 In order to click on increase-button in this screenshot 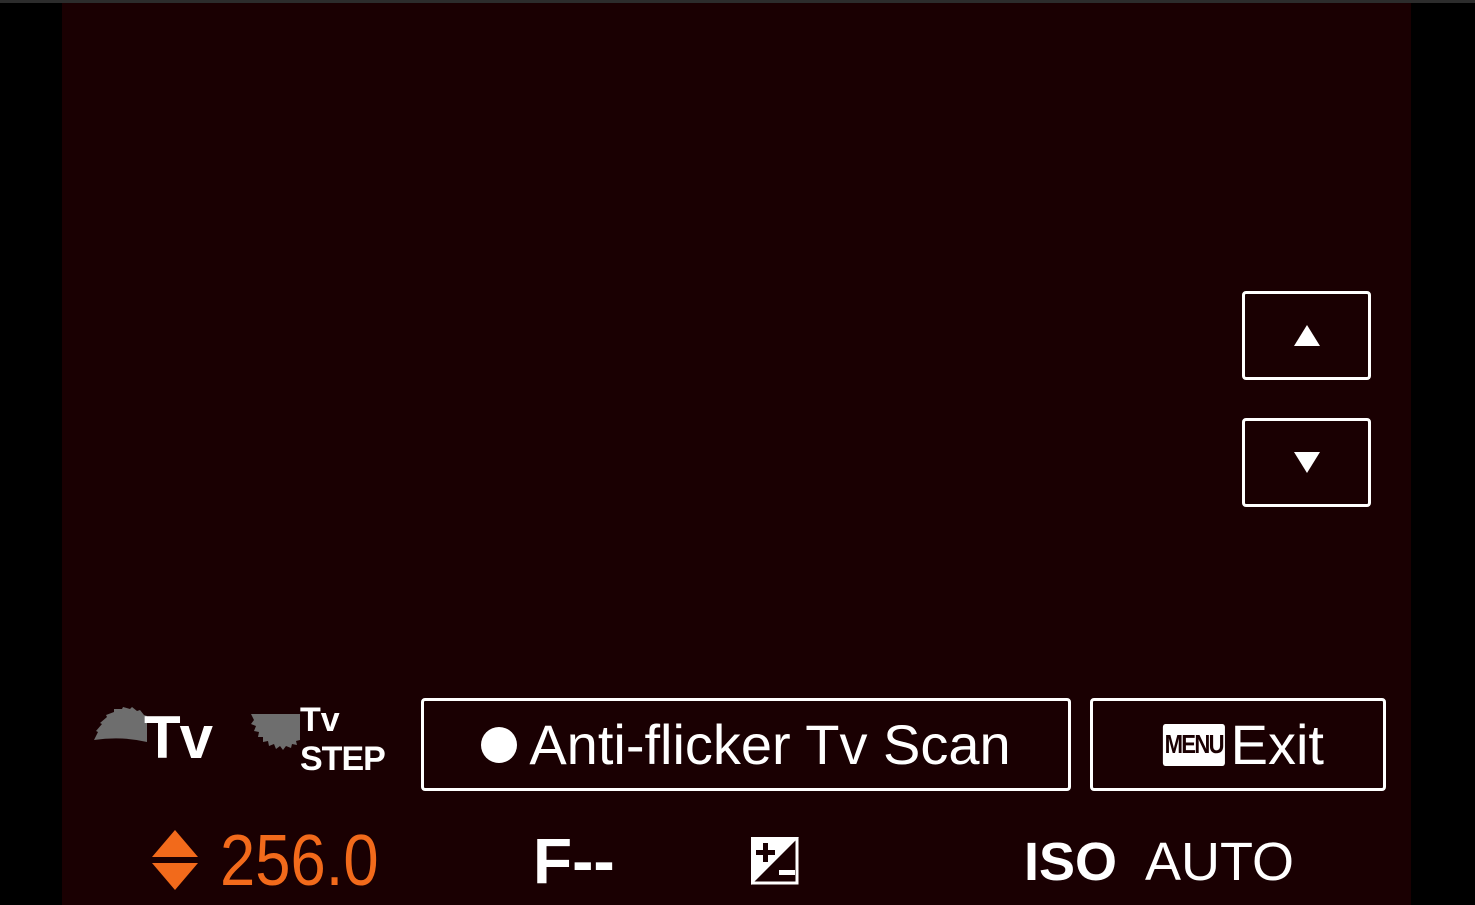, I will do `click(1306, 335)`.